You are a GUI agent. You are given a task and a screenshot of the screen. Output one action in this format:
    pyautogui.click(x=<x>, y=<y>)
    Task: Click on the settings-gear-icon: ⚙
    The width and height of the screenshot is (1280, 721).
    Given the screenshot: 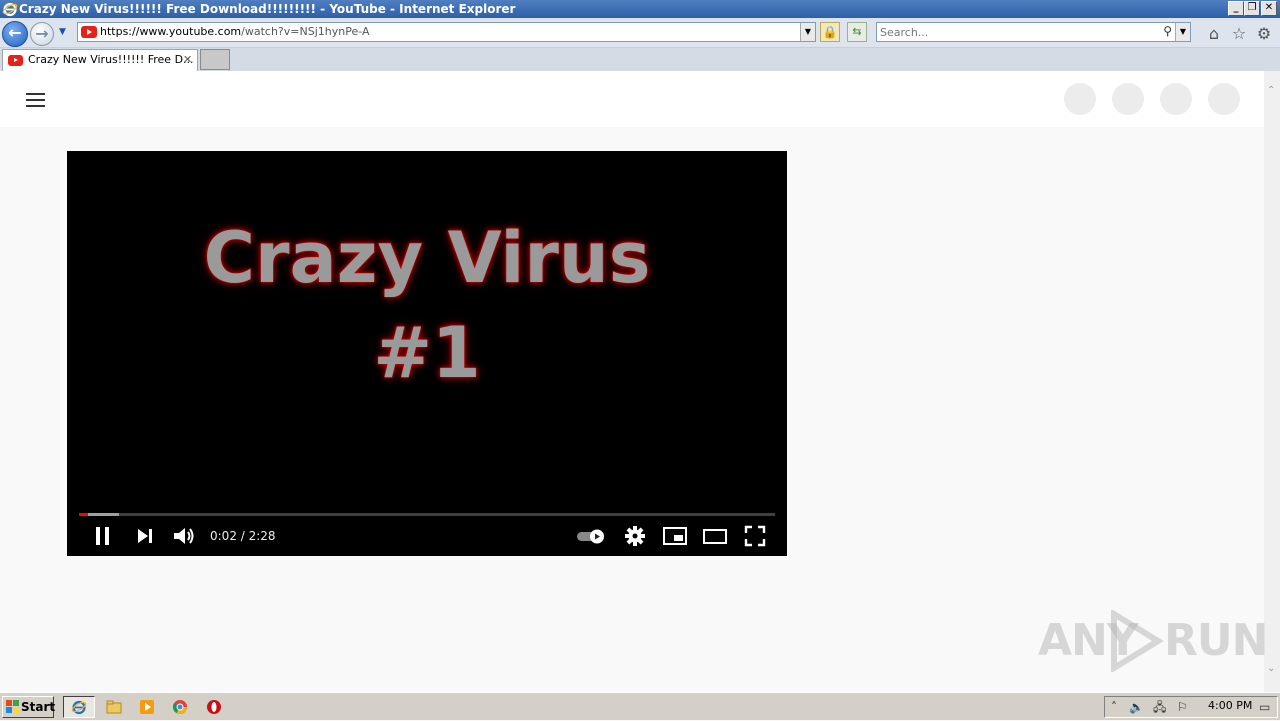 What is the action you would take?
    pyautogui.click(x=1264, y=34)
    